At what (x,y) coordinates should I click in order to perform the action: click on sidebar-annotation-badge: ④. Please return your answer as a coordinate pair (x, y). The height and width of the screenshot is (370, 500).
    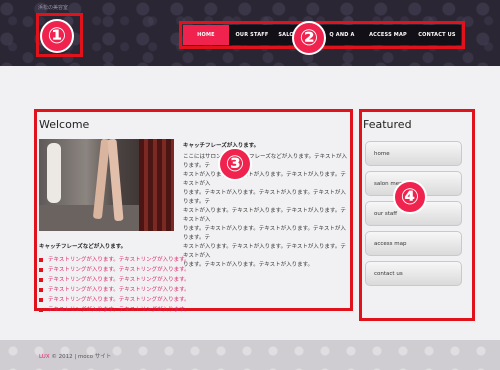
    Looking at the image, I should click on (410, 197).